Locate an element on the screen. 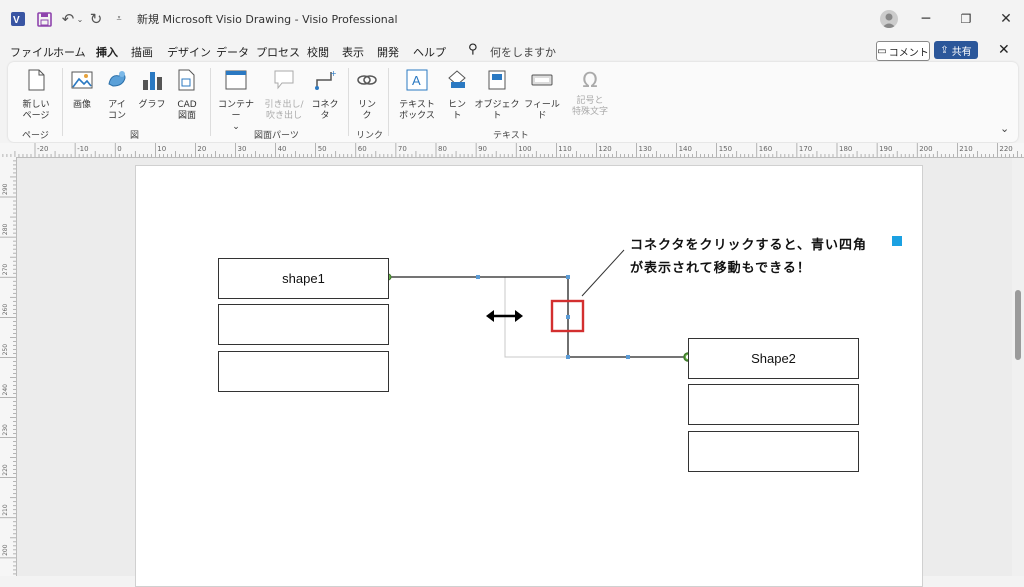 Image resolution: width=1024 pixels, height=587 pixels. shape1-label: shape1 is located at coordinates (303, 278).